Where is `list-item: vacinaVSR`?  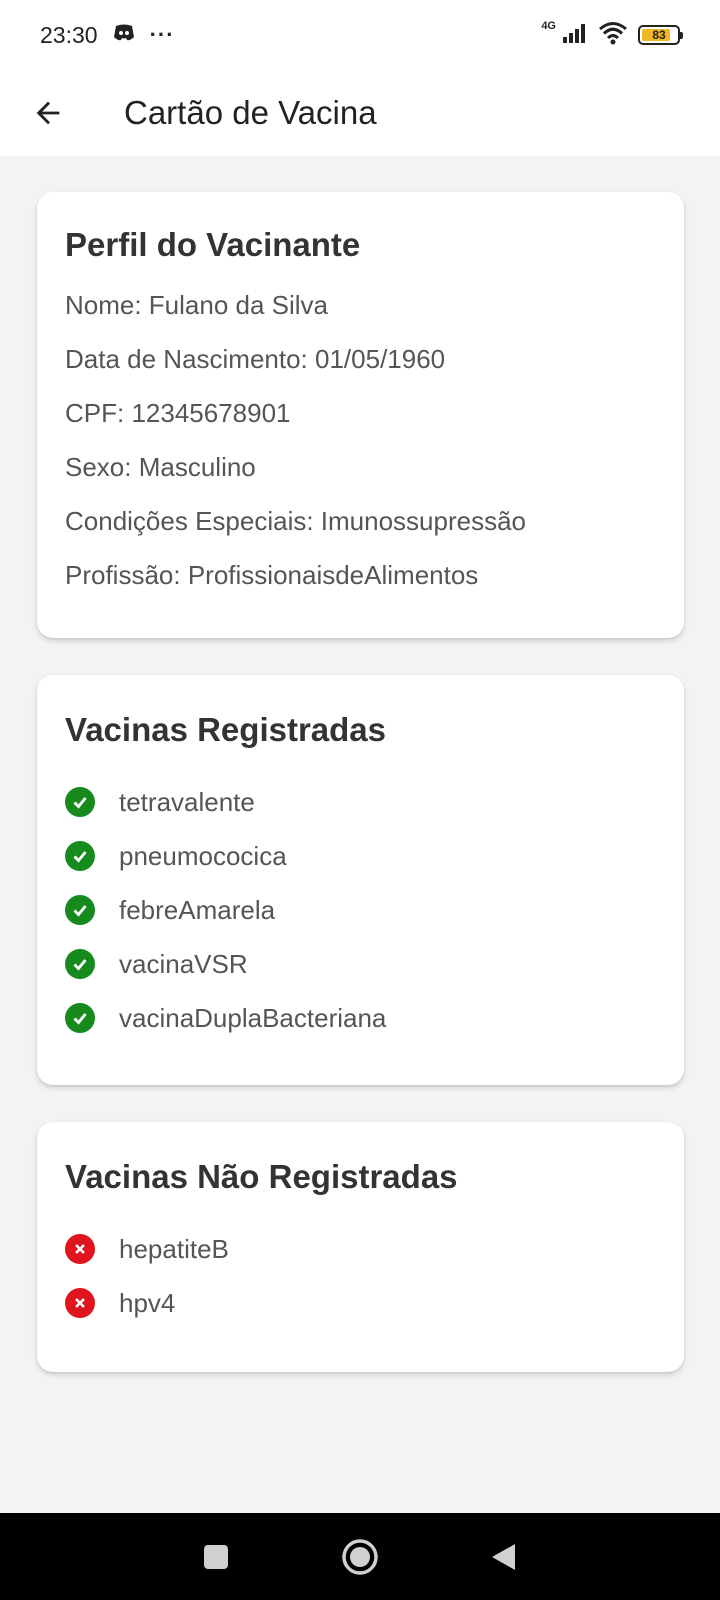 list-item: vacinaVSR is located at coordinates (360, 964).